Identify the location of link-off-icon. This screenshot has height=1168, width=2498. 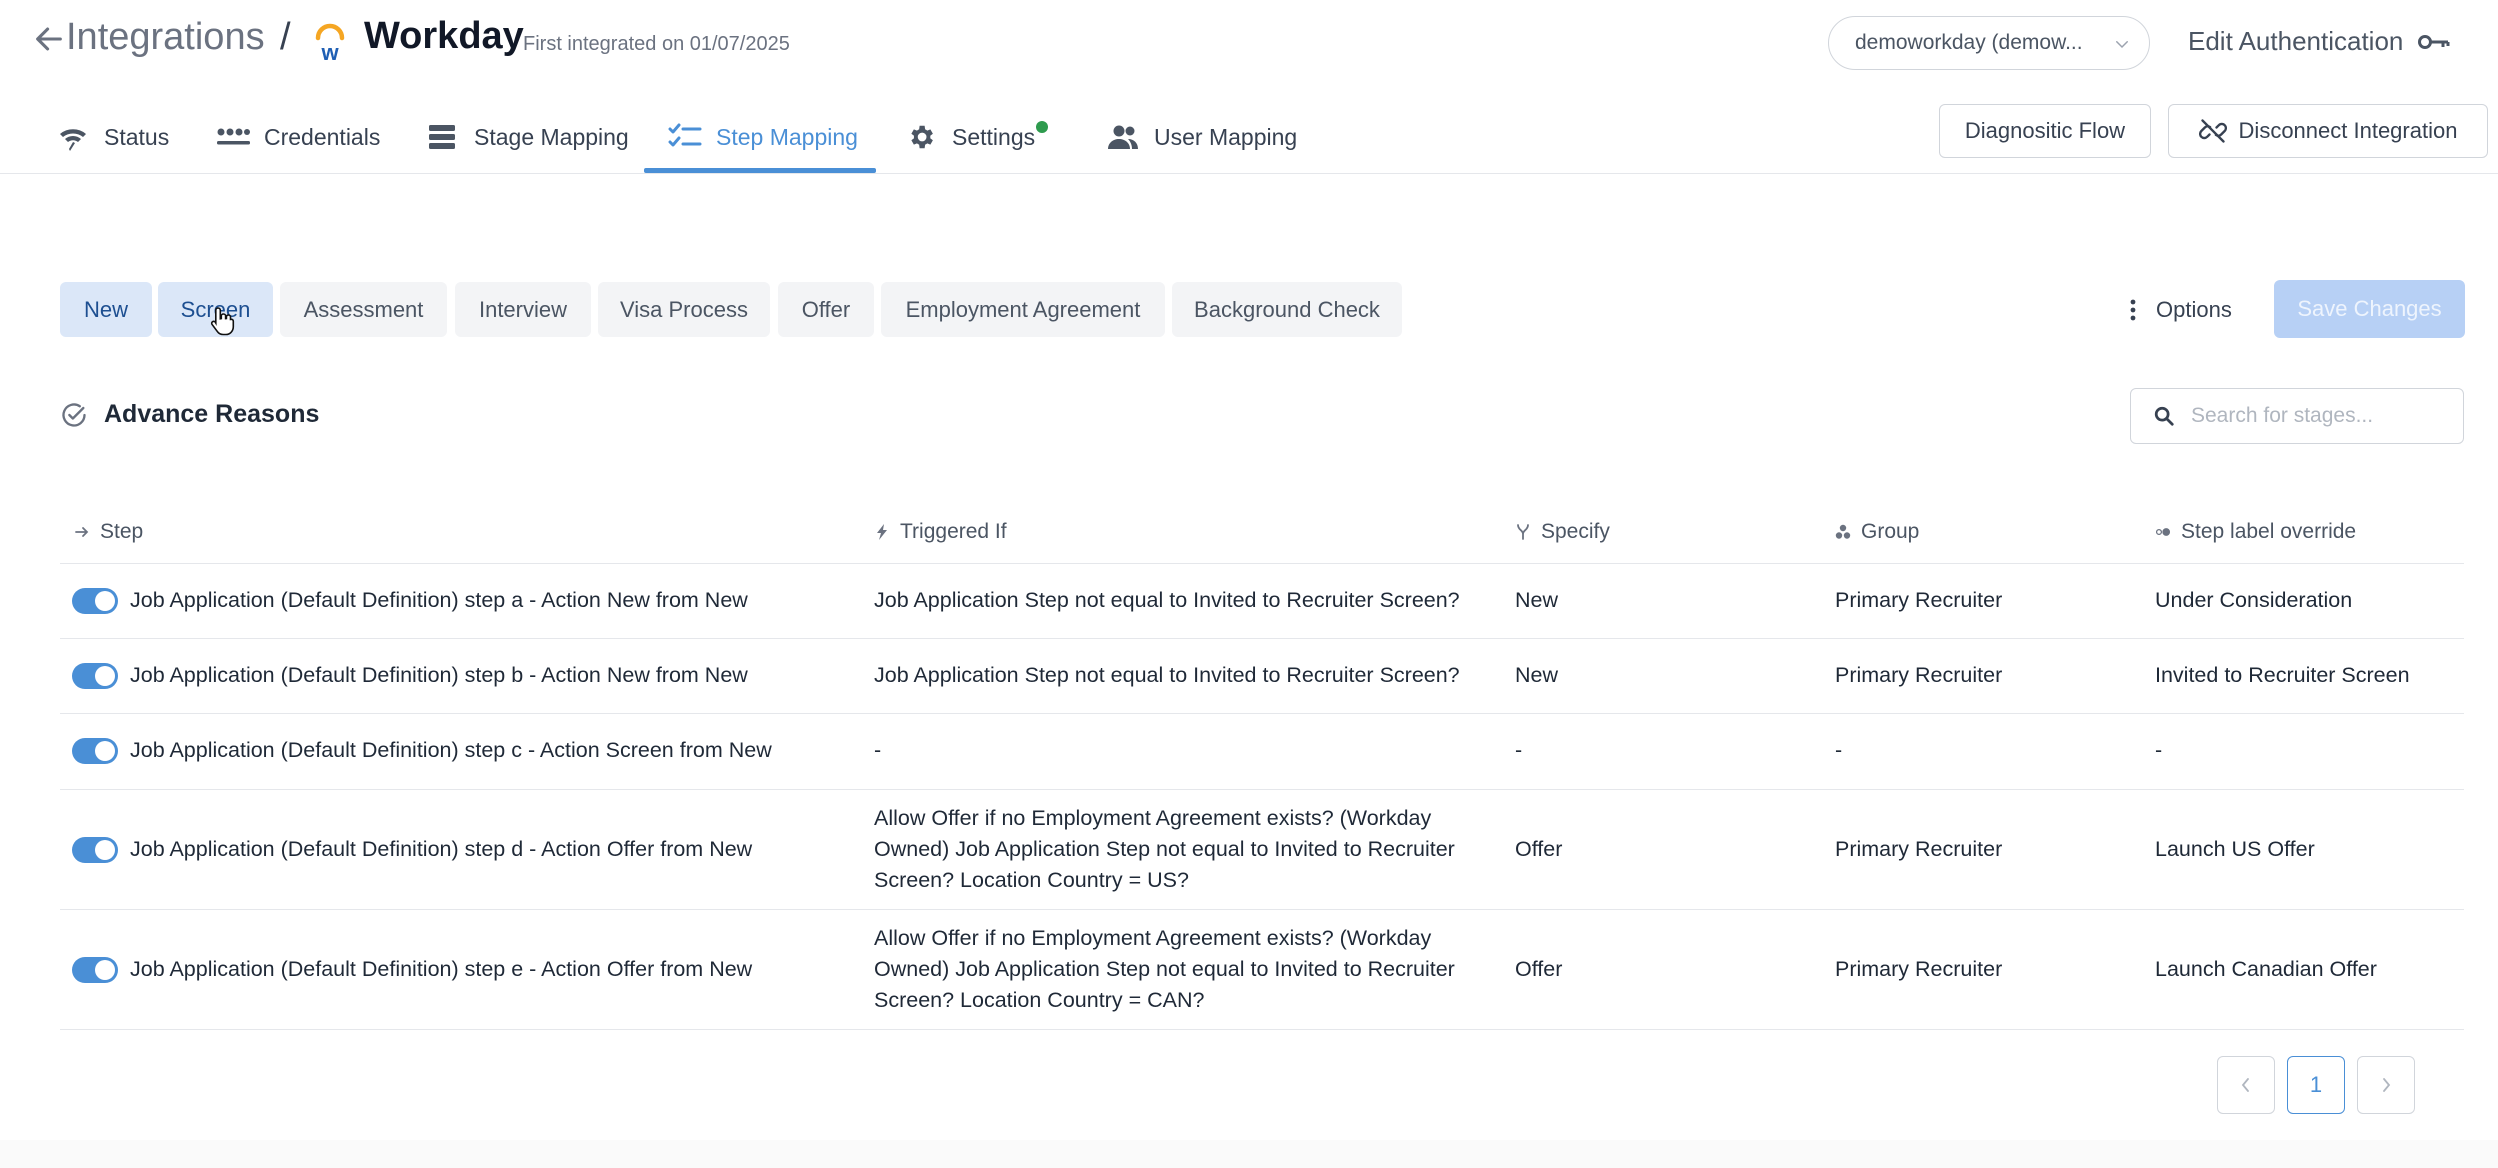
(2212, 131).